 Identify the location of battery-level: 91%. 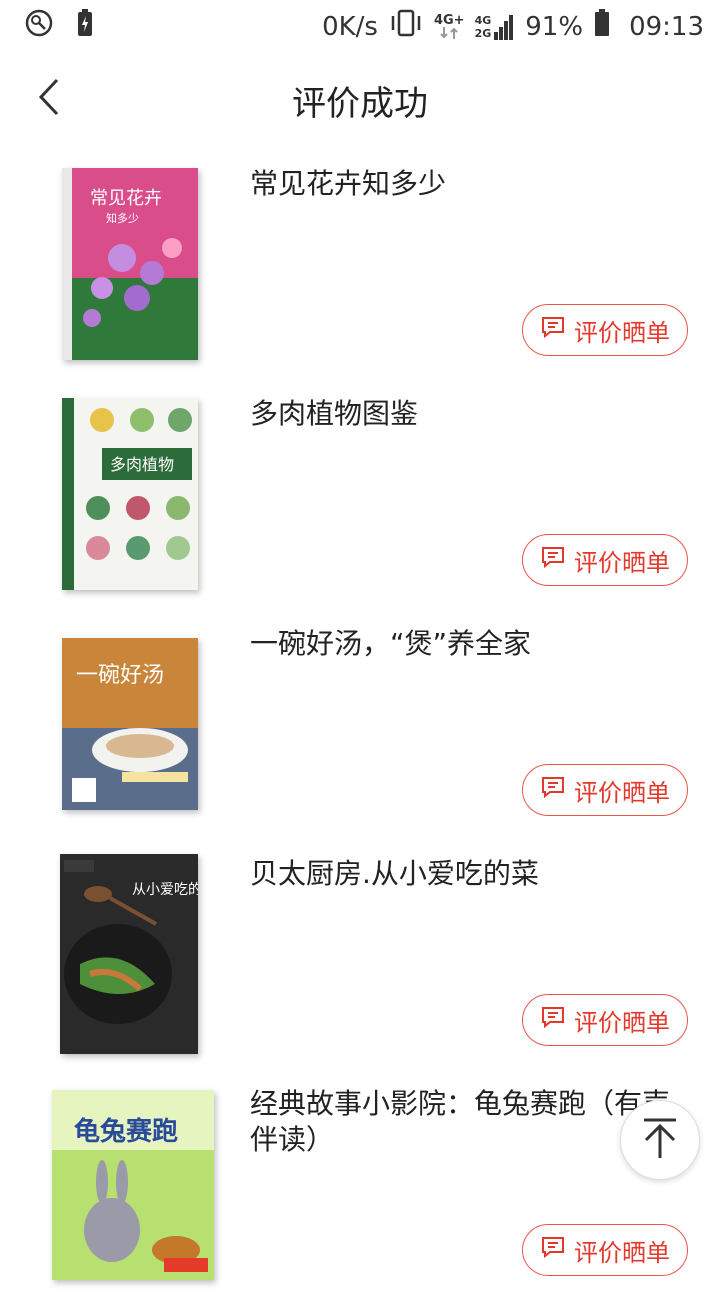
(554, 26).